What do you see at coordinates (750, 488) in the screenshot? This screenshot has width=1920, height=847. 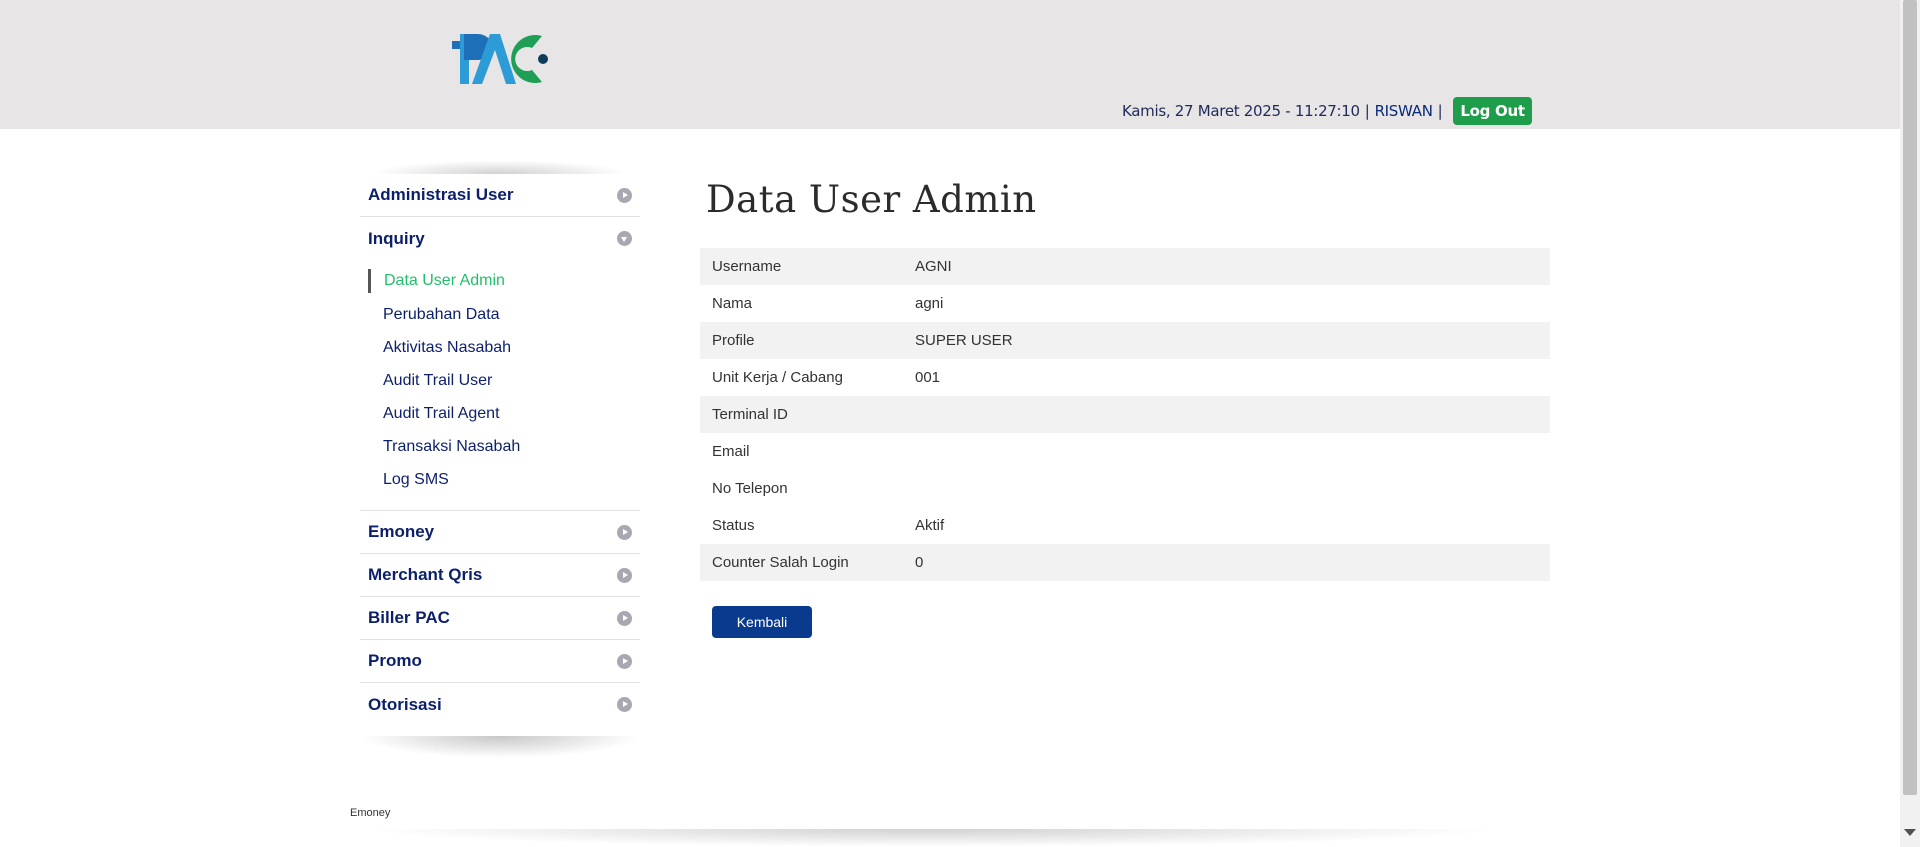 I see `row-label: No Telepon` at bounding box center [750, 488].